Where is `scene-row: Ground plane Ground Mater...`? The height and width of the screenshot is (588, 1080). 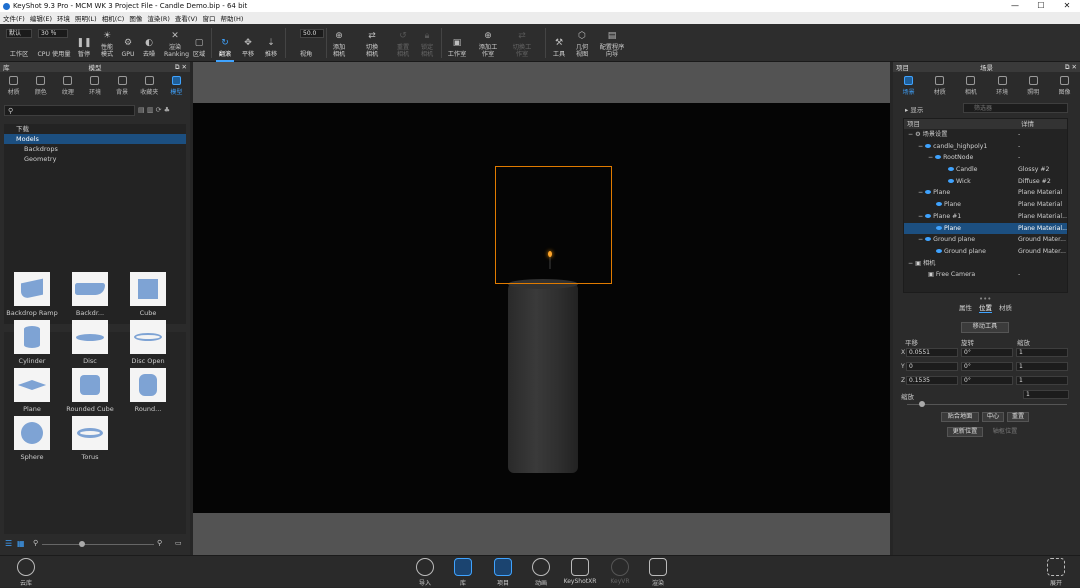 scene-row: Ground plane Ground Mater... is located at coordinates (985, 252).